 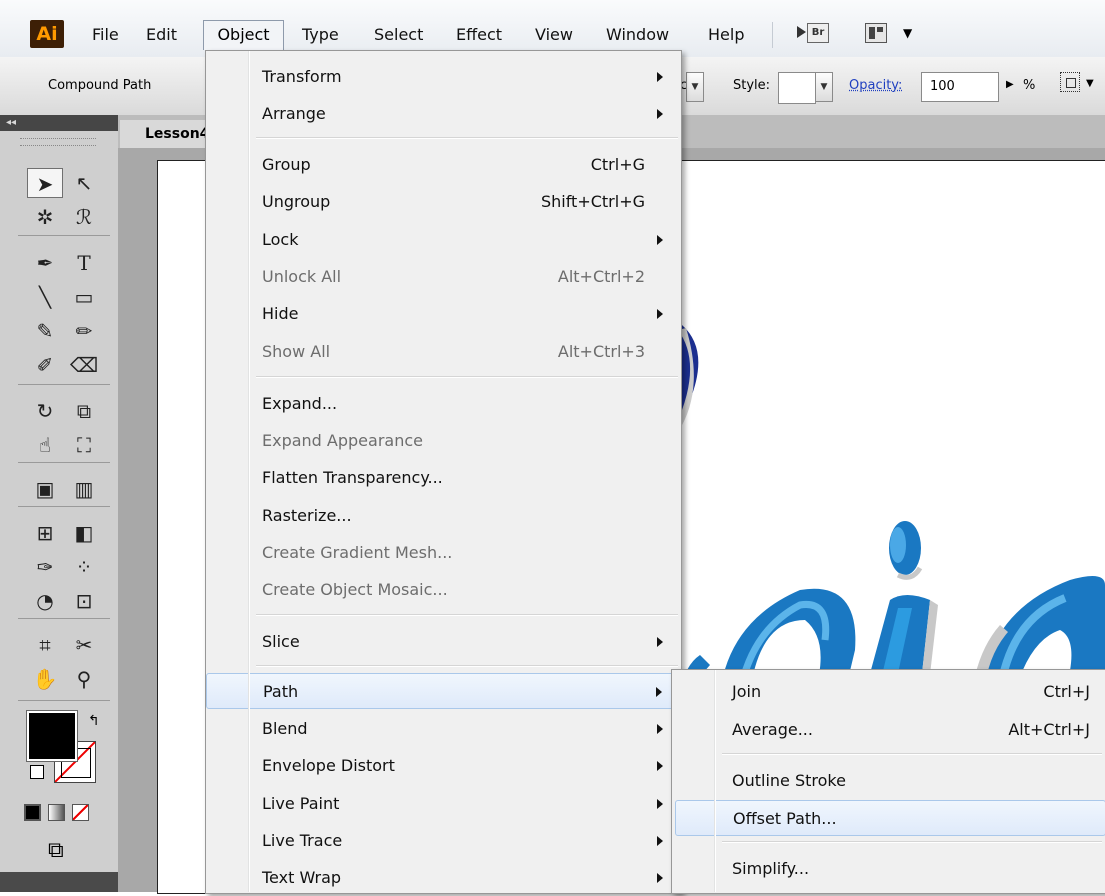 What do you see at coordinates (960, 87) in the screenshot?
I see `opacity-input: 100` at bounding box center [960, 87].